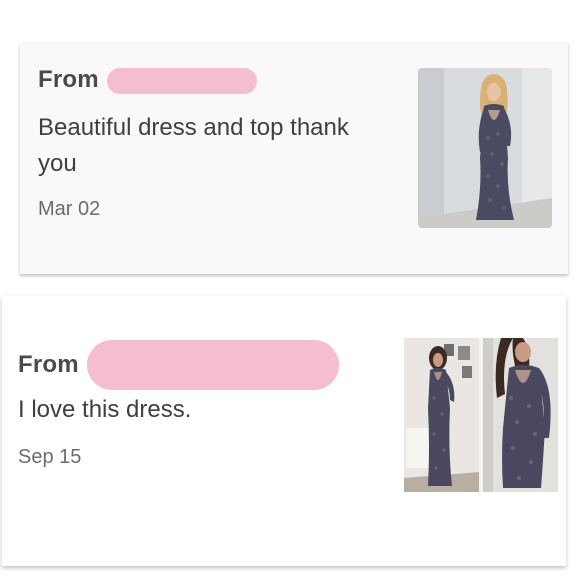 The height and width of the screenshot is (580, 580). What do you see at coordinates (69, 209) in the screenshot?
I see `review-date: Mar 02` at bounding box center [69, 209].